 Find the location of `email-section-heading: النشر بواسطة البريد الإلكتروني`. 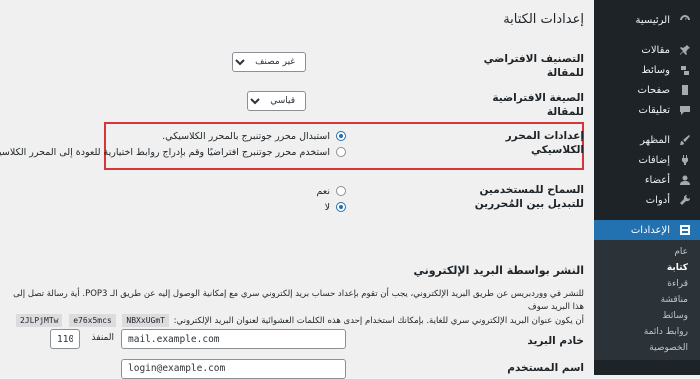

email-section-heading: النشر بواسطة البريد الإلكتروني is located at coordinates (498, 270).